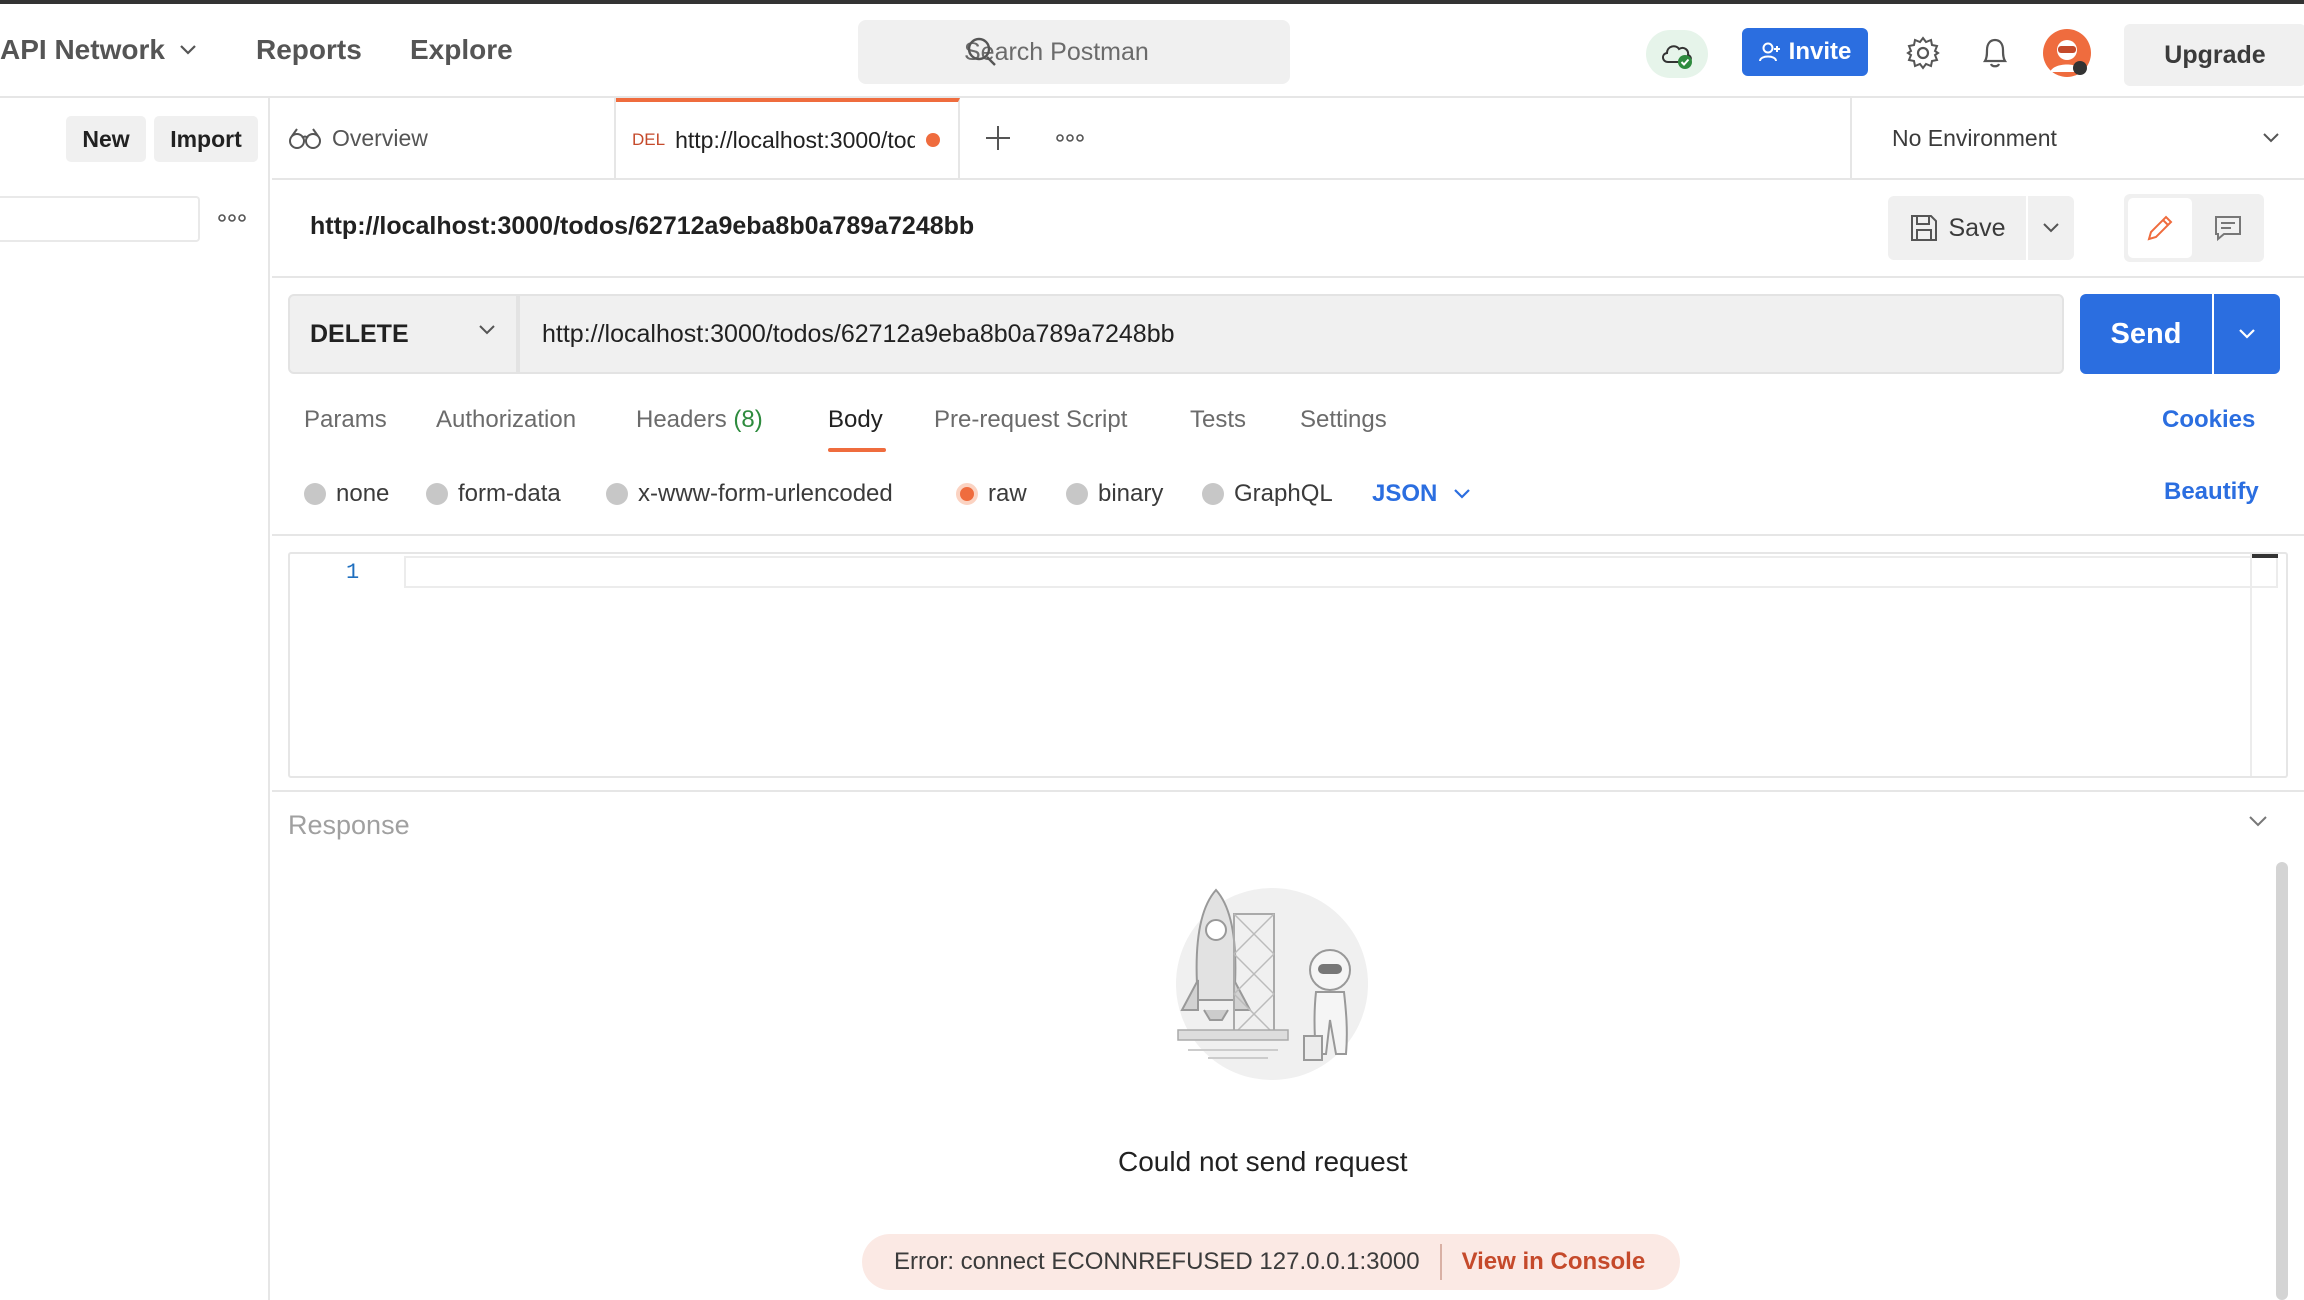 The image size is (2304, 1300). Describe the element at coordinates (681, 419) in the screenshot. I see `tab-headers-label: Headers` at that location.